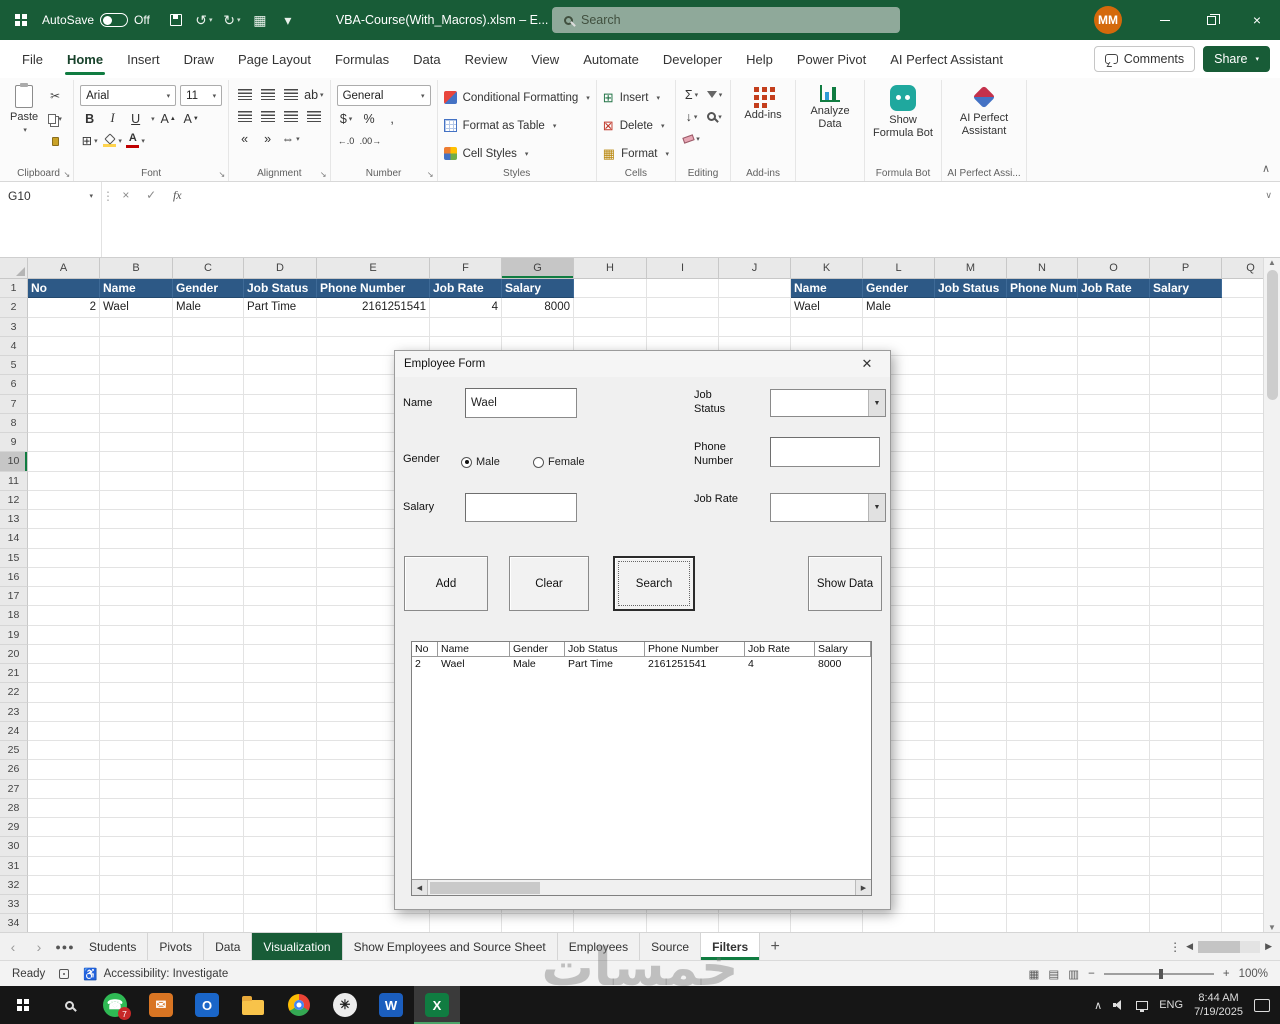 Image resolution: width=1280 pixels, height=1024 pixels. I want to click on cell-D13, so click(280, 520).